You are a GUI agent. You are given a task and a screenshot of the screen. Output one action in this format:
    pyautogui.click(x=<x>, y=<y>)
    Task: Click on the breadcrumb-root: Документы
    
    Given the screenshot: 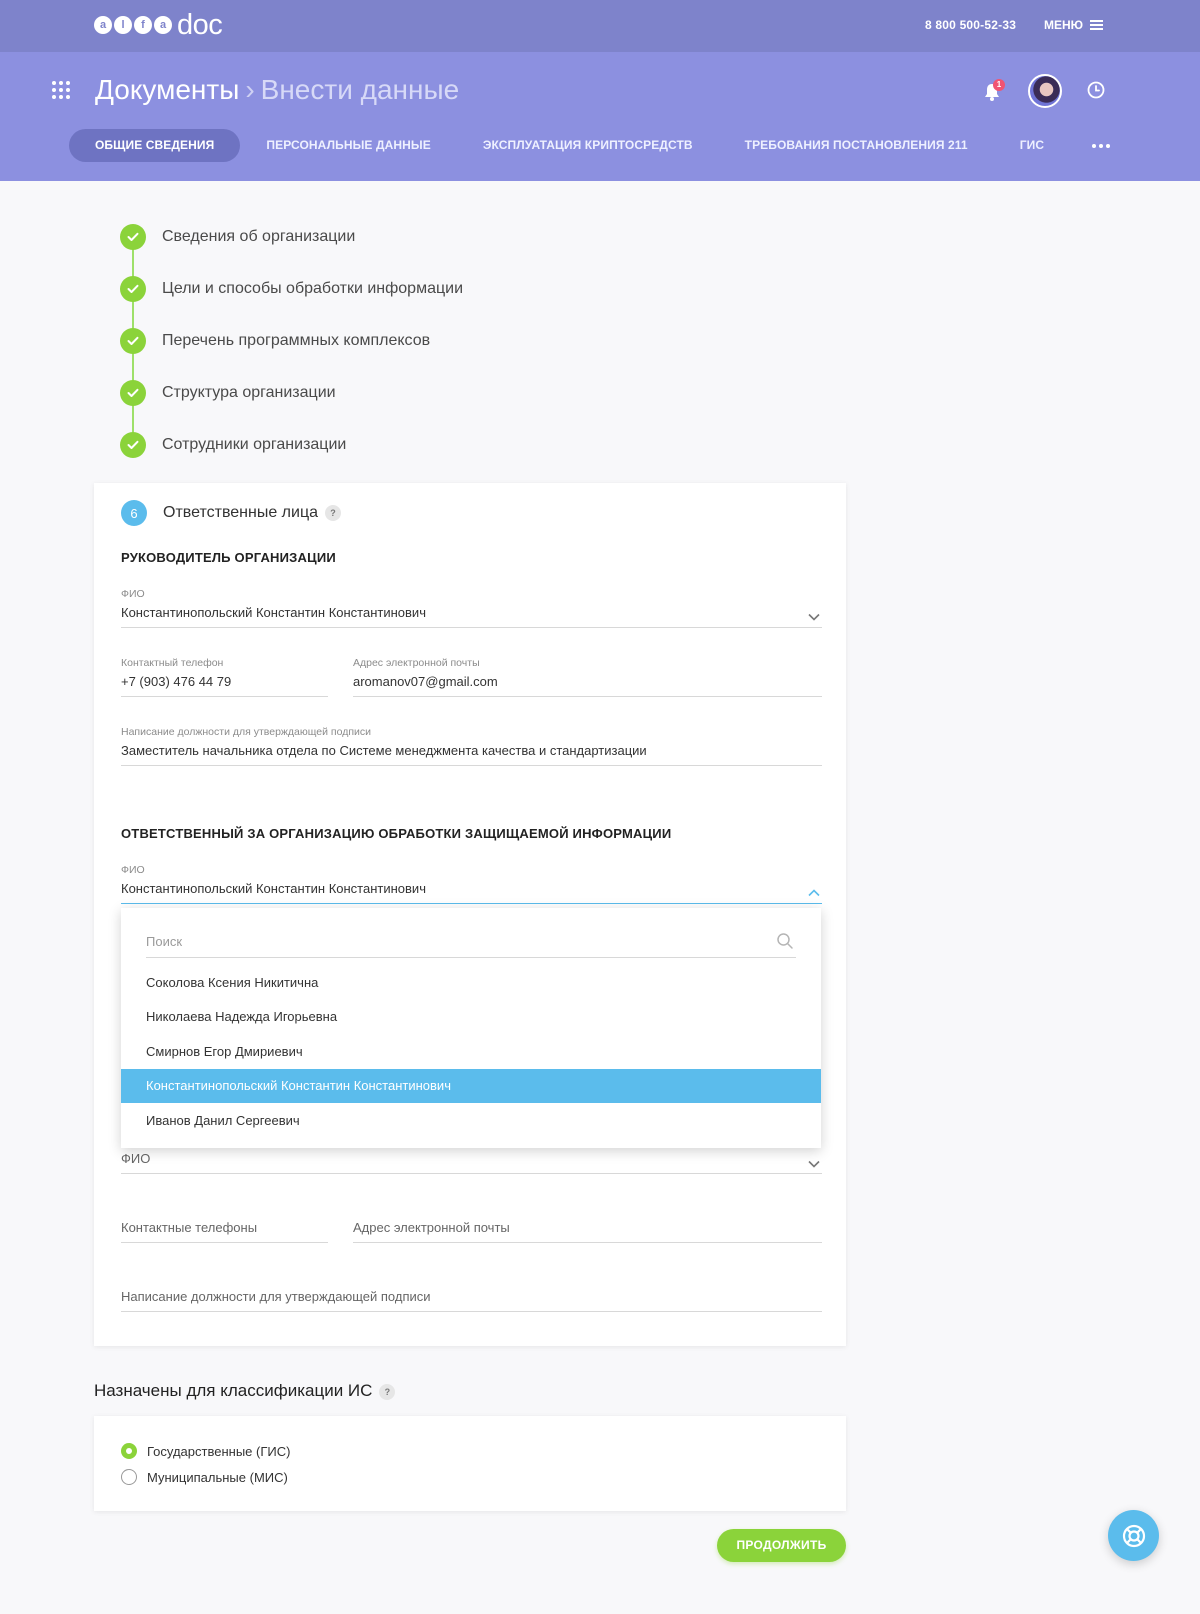 What is the action you would take?
    pyautogui.click(x=167, y=89)
    